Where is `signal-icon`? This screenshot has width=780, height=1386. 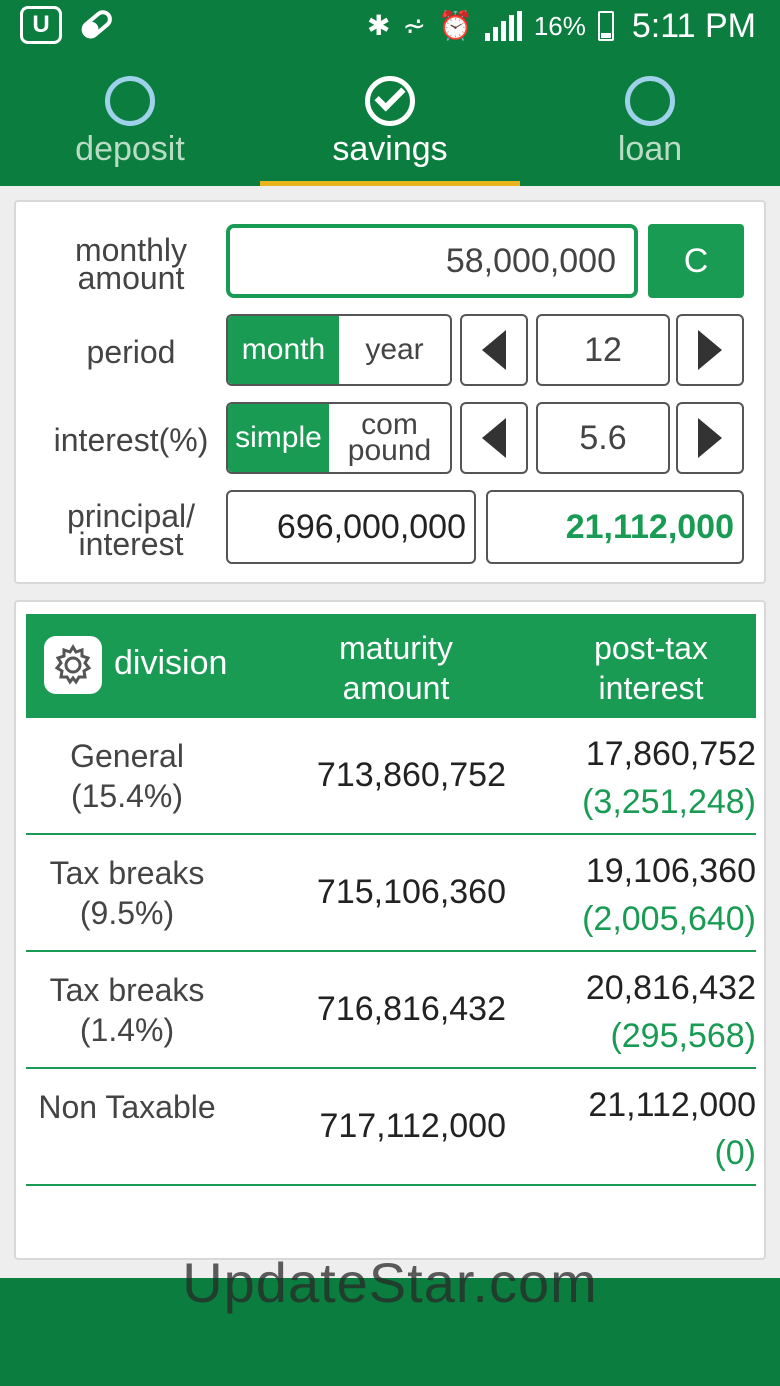
signal-icon is located at coordinates (503, 26).